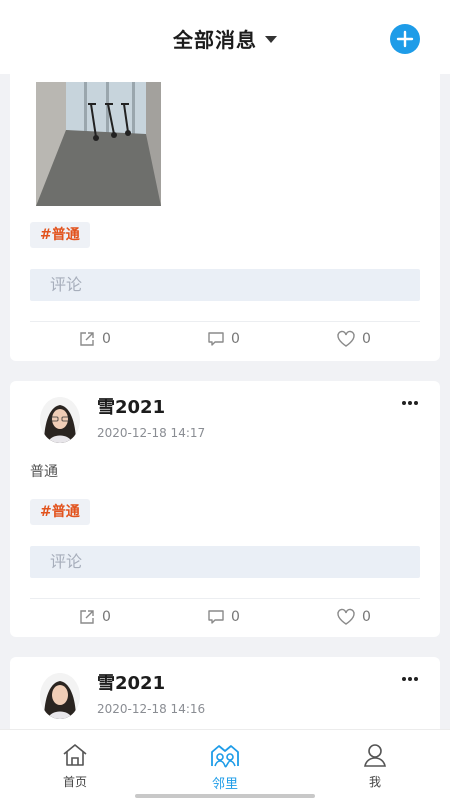  Describe the element at coordinates (151, 433) in the screenshot. I see `post-timestamp: 2020-12-18 14:17` at that location.